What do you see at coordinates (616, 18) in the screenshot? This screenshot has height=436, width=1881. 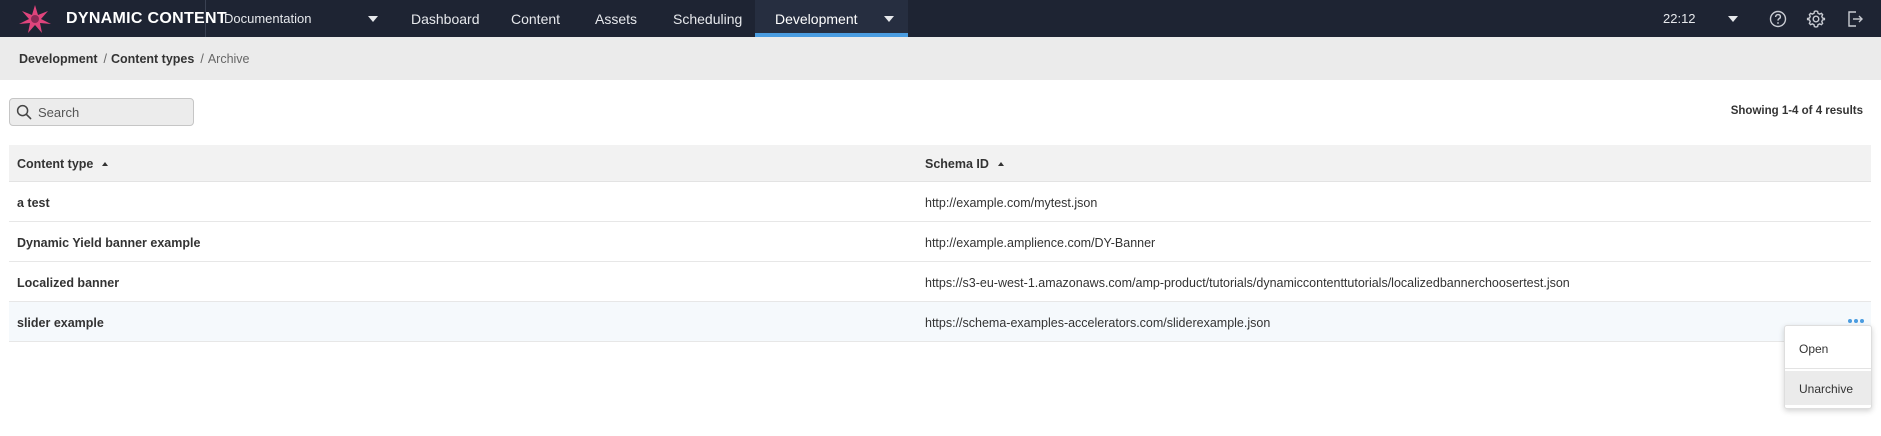 I see `nav-assets: Assets` at bounding box center [616, 18].